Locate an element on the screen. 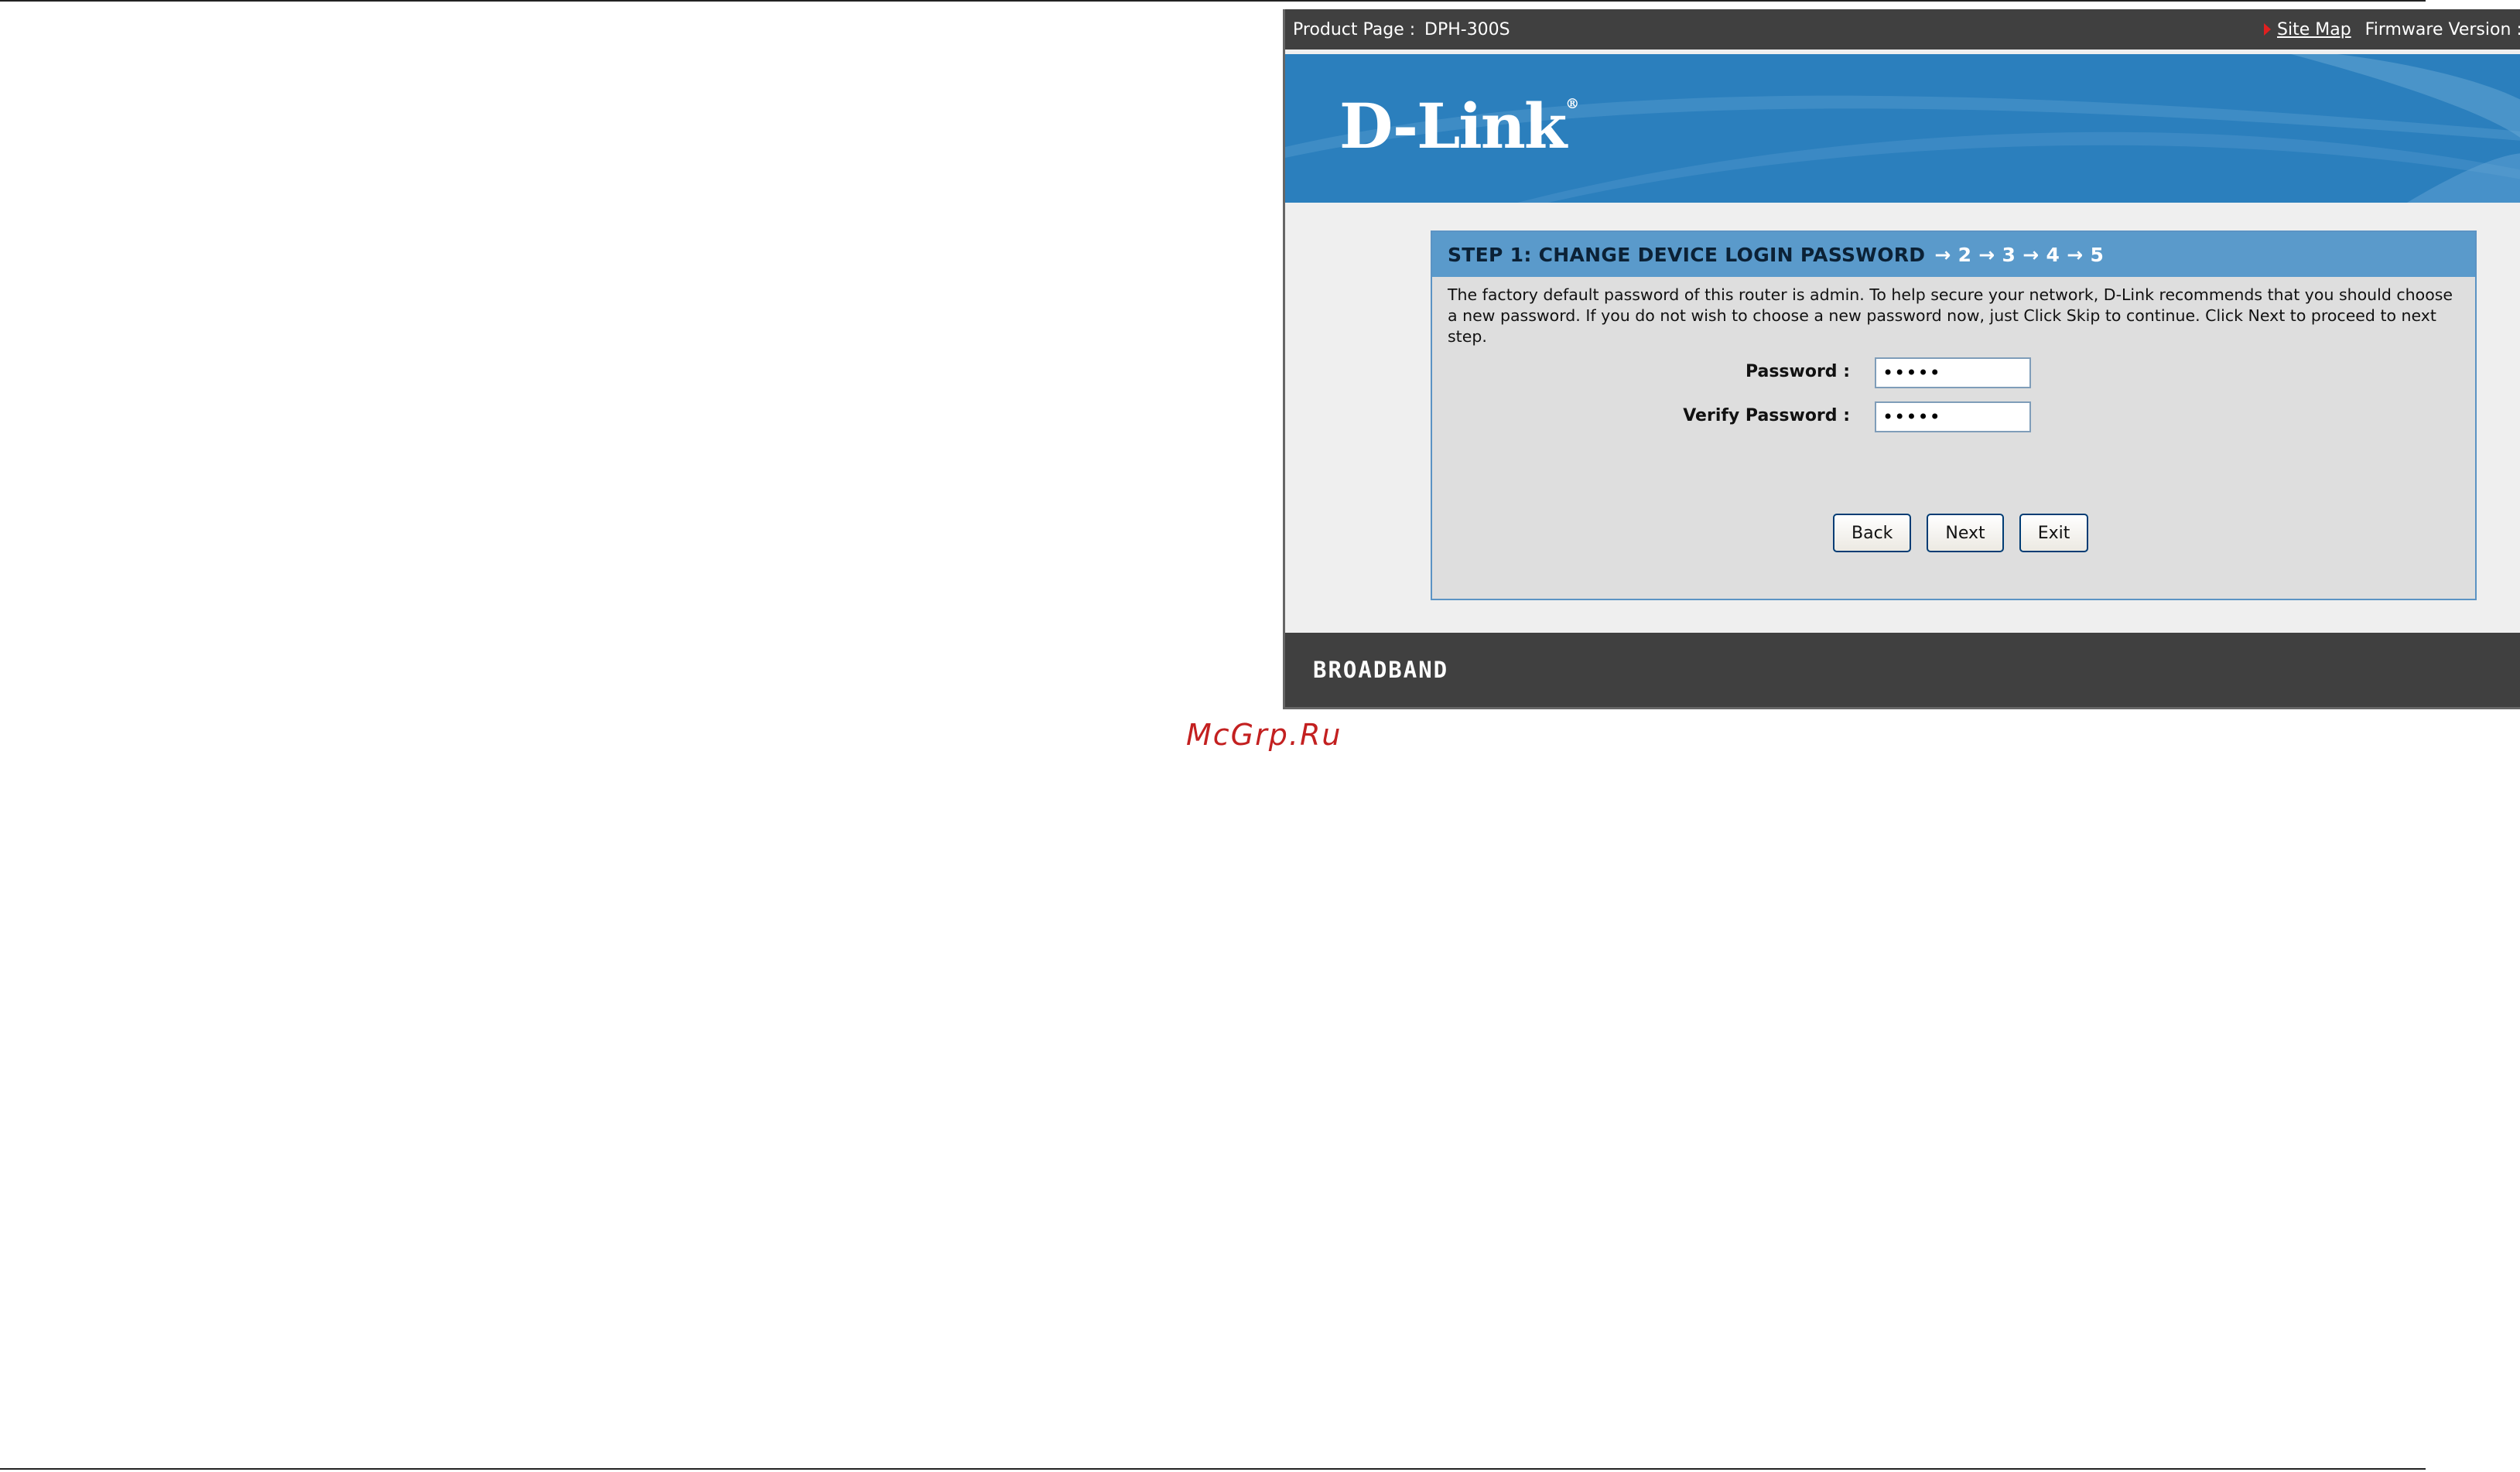  site-map-label: Site Map is located at coordinates (2314, 29).